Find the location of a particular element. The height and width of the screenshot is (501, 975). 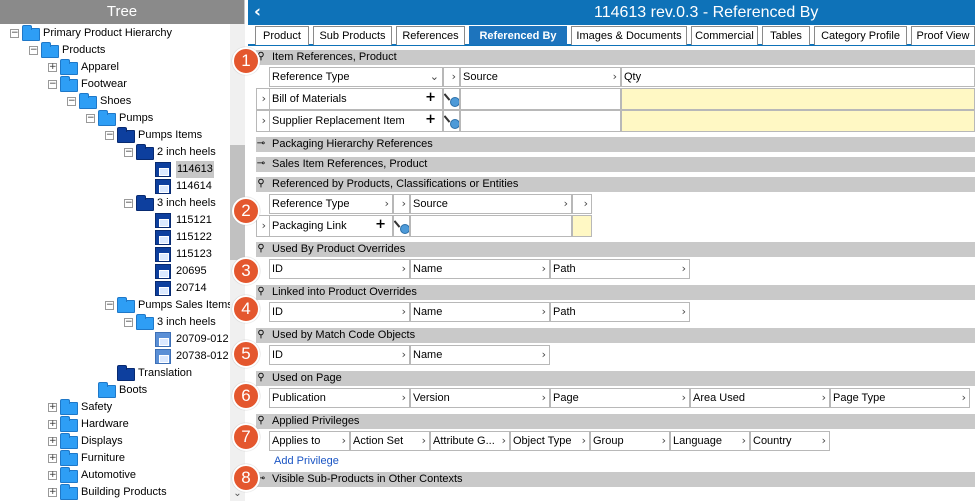

section-used-by-product-overrides: ⚲ Used By Product Overrides is located at coordinates (615, 249).